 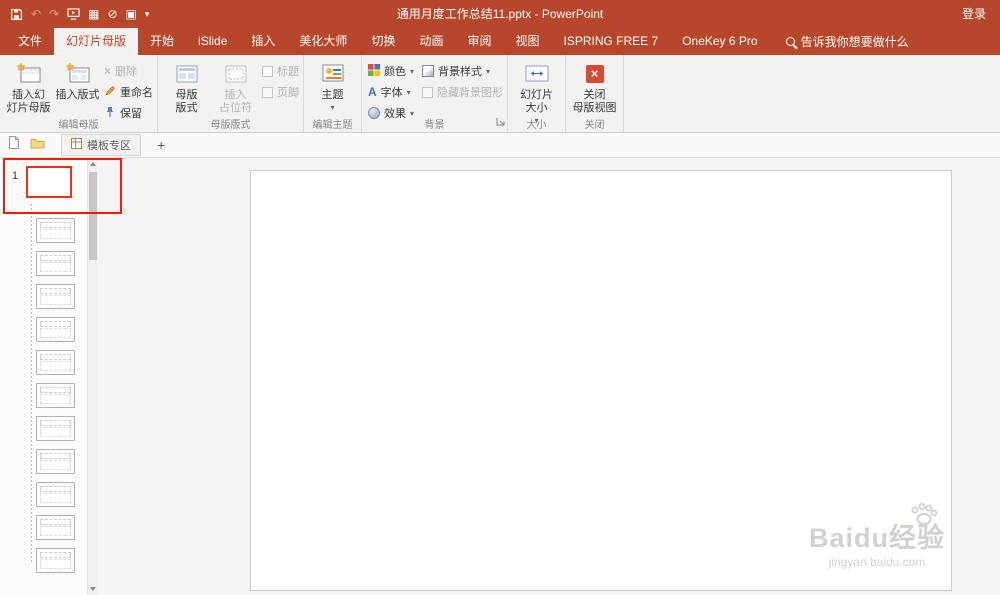 I want to click on tab-islide: iSlide, so click(x=212, y=41).